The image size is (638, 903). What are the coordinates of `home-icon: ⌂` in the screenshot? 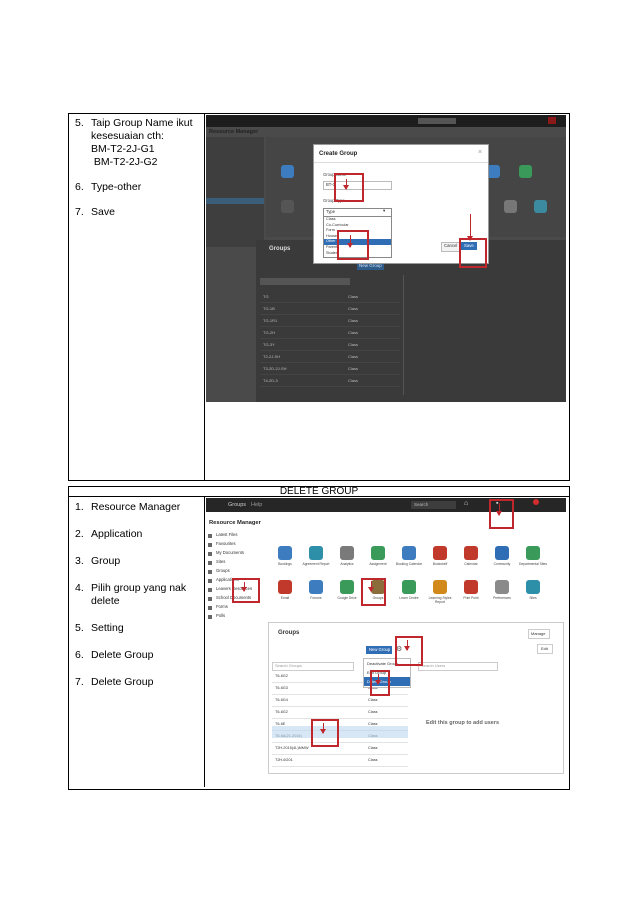 It's located at (466, 503).